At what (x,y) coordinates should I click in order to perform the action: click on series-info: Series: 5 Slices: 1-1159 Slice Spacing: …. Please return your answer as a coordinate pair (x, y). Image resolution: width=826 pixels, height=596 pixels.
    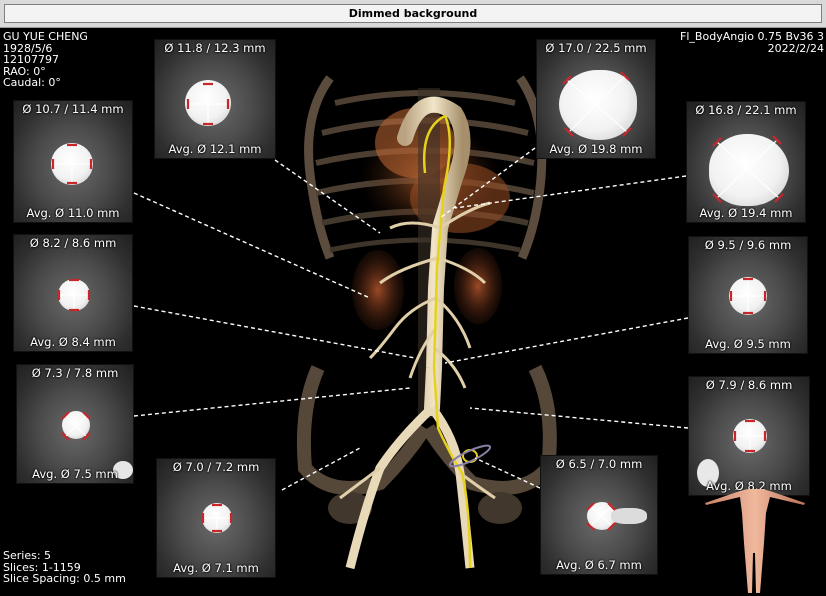
    Looking at the image, I should click on (64, 567).